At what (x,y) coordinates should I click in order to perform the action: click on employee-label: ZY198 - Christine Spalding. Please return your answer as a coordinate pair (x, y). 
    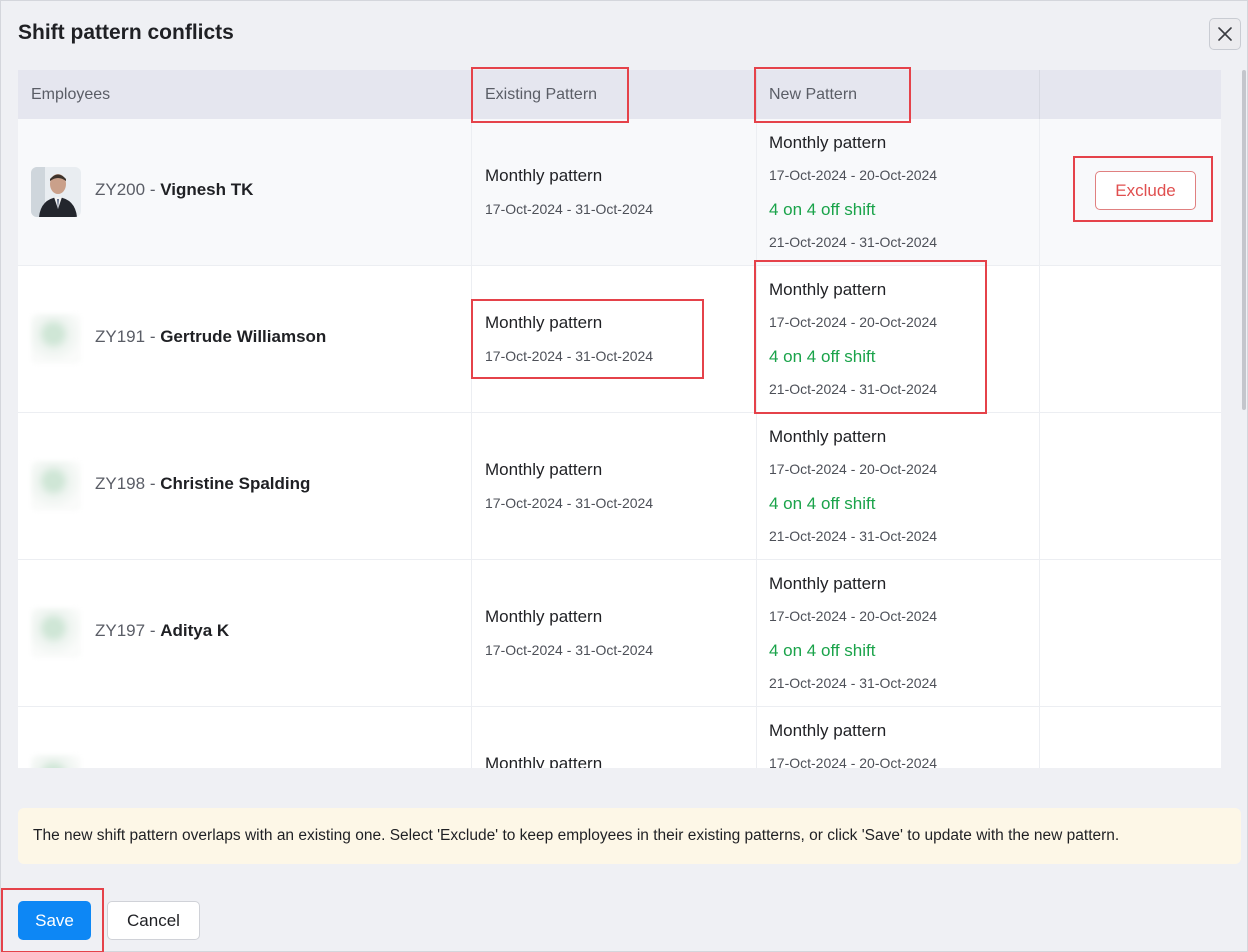
    Looking at the image, I should click on (202, 484).